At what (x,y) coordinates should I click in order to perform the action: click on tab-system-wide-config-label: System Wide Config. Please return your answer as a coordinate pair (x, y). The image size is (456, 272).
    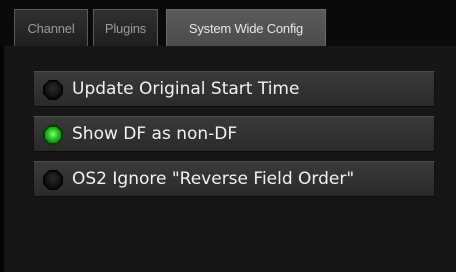
    Looking at the image, I should click on (246, 28).